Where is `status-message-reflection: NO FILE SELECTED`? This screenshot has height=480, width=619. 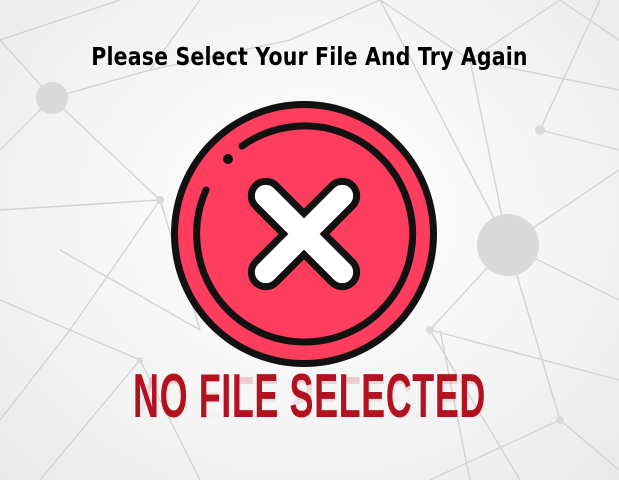
status-message-reflection: NO FILE SELECTED is located at coordinates (309, 402).